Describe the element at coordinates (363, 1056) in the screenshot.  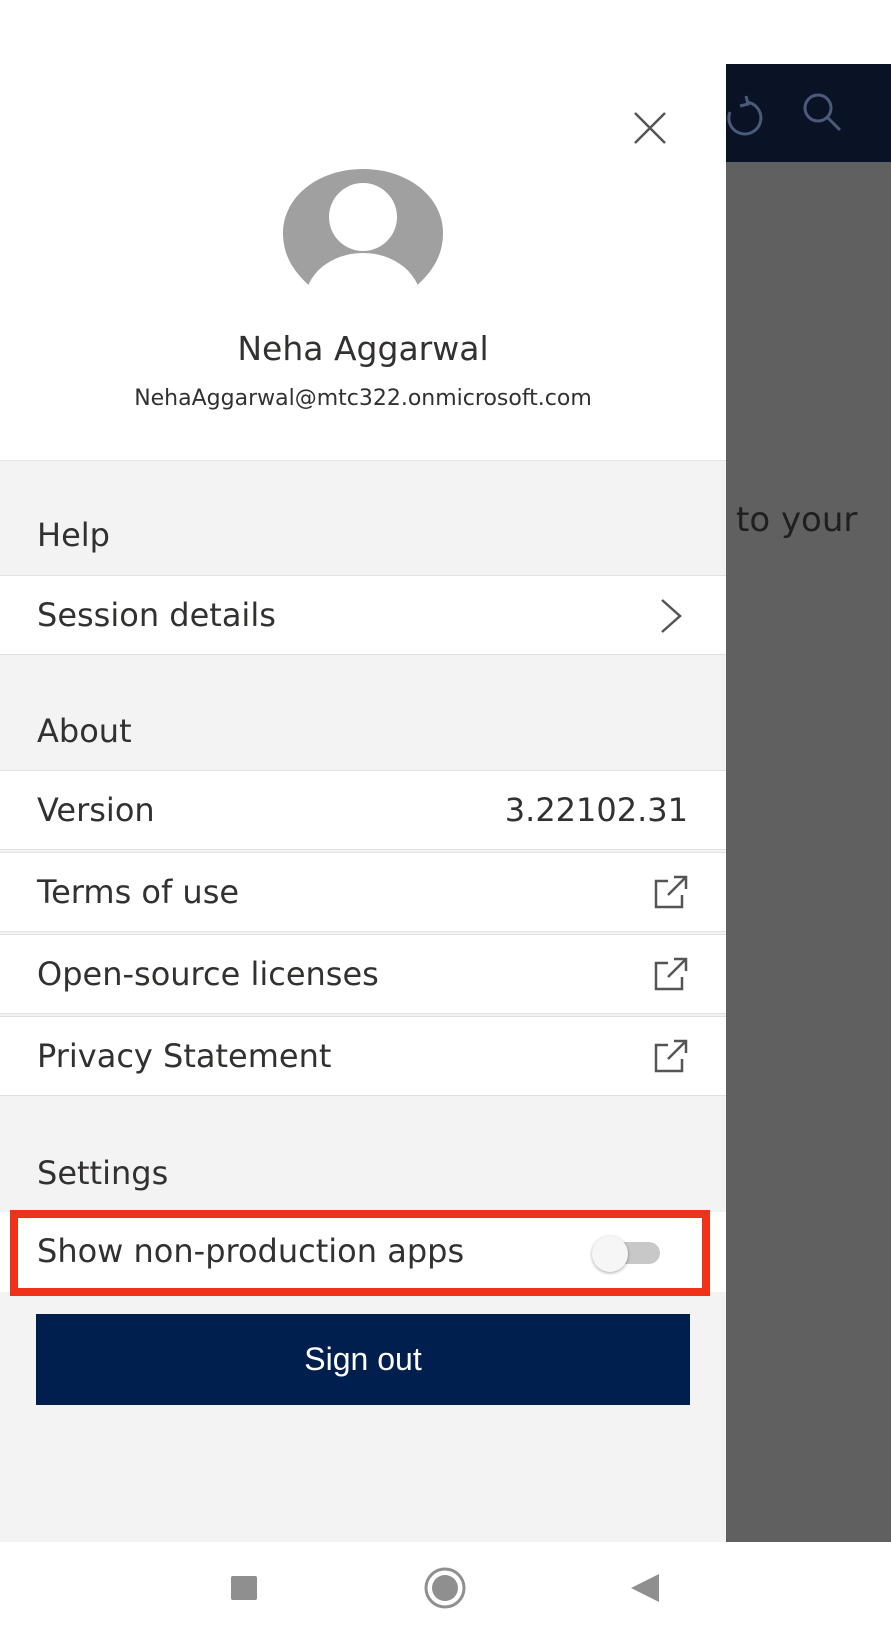
I see `privacy-statement-row: Privacy Statement` at that location.